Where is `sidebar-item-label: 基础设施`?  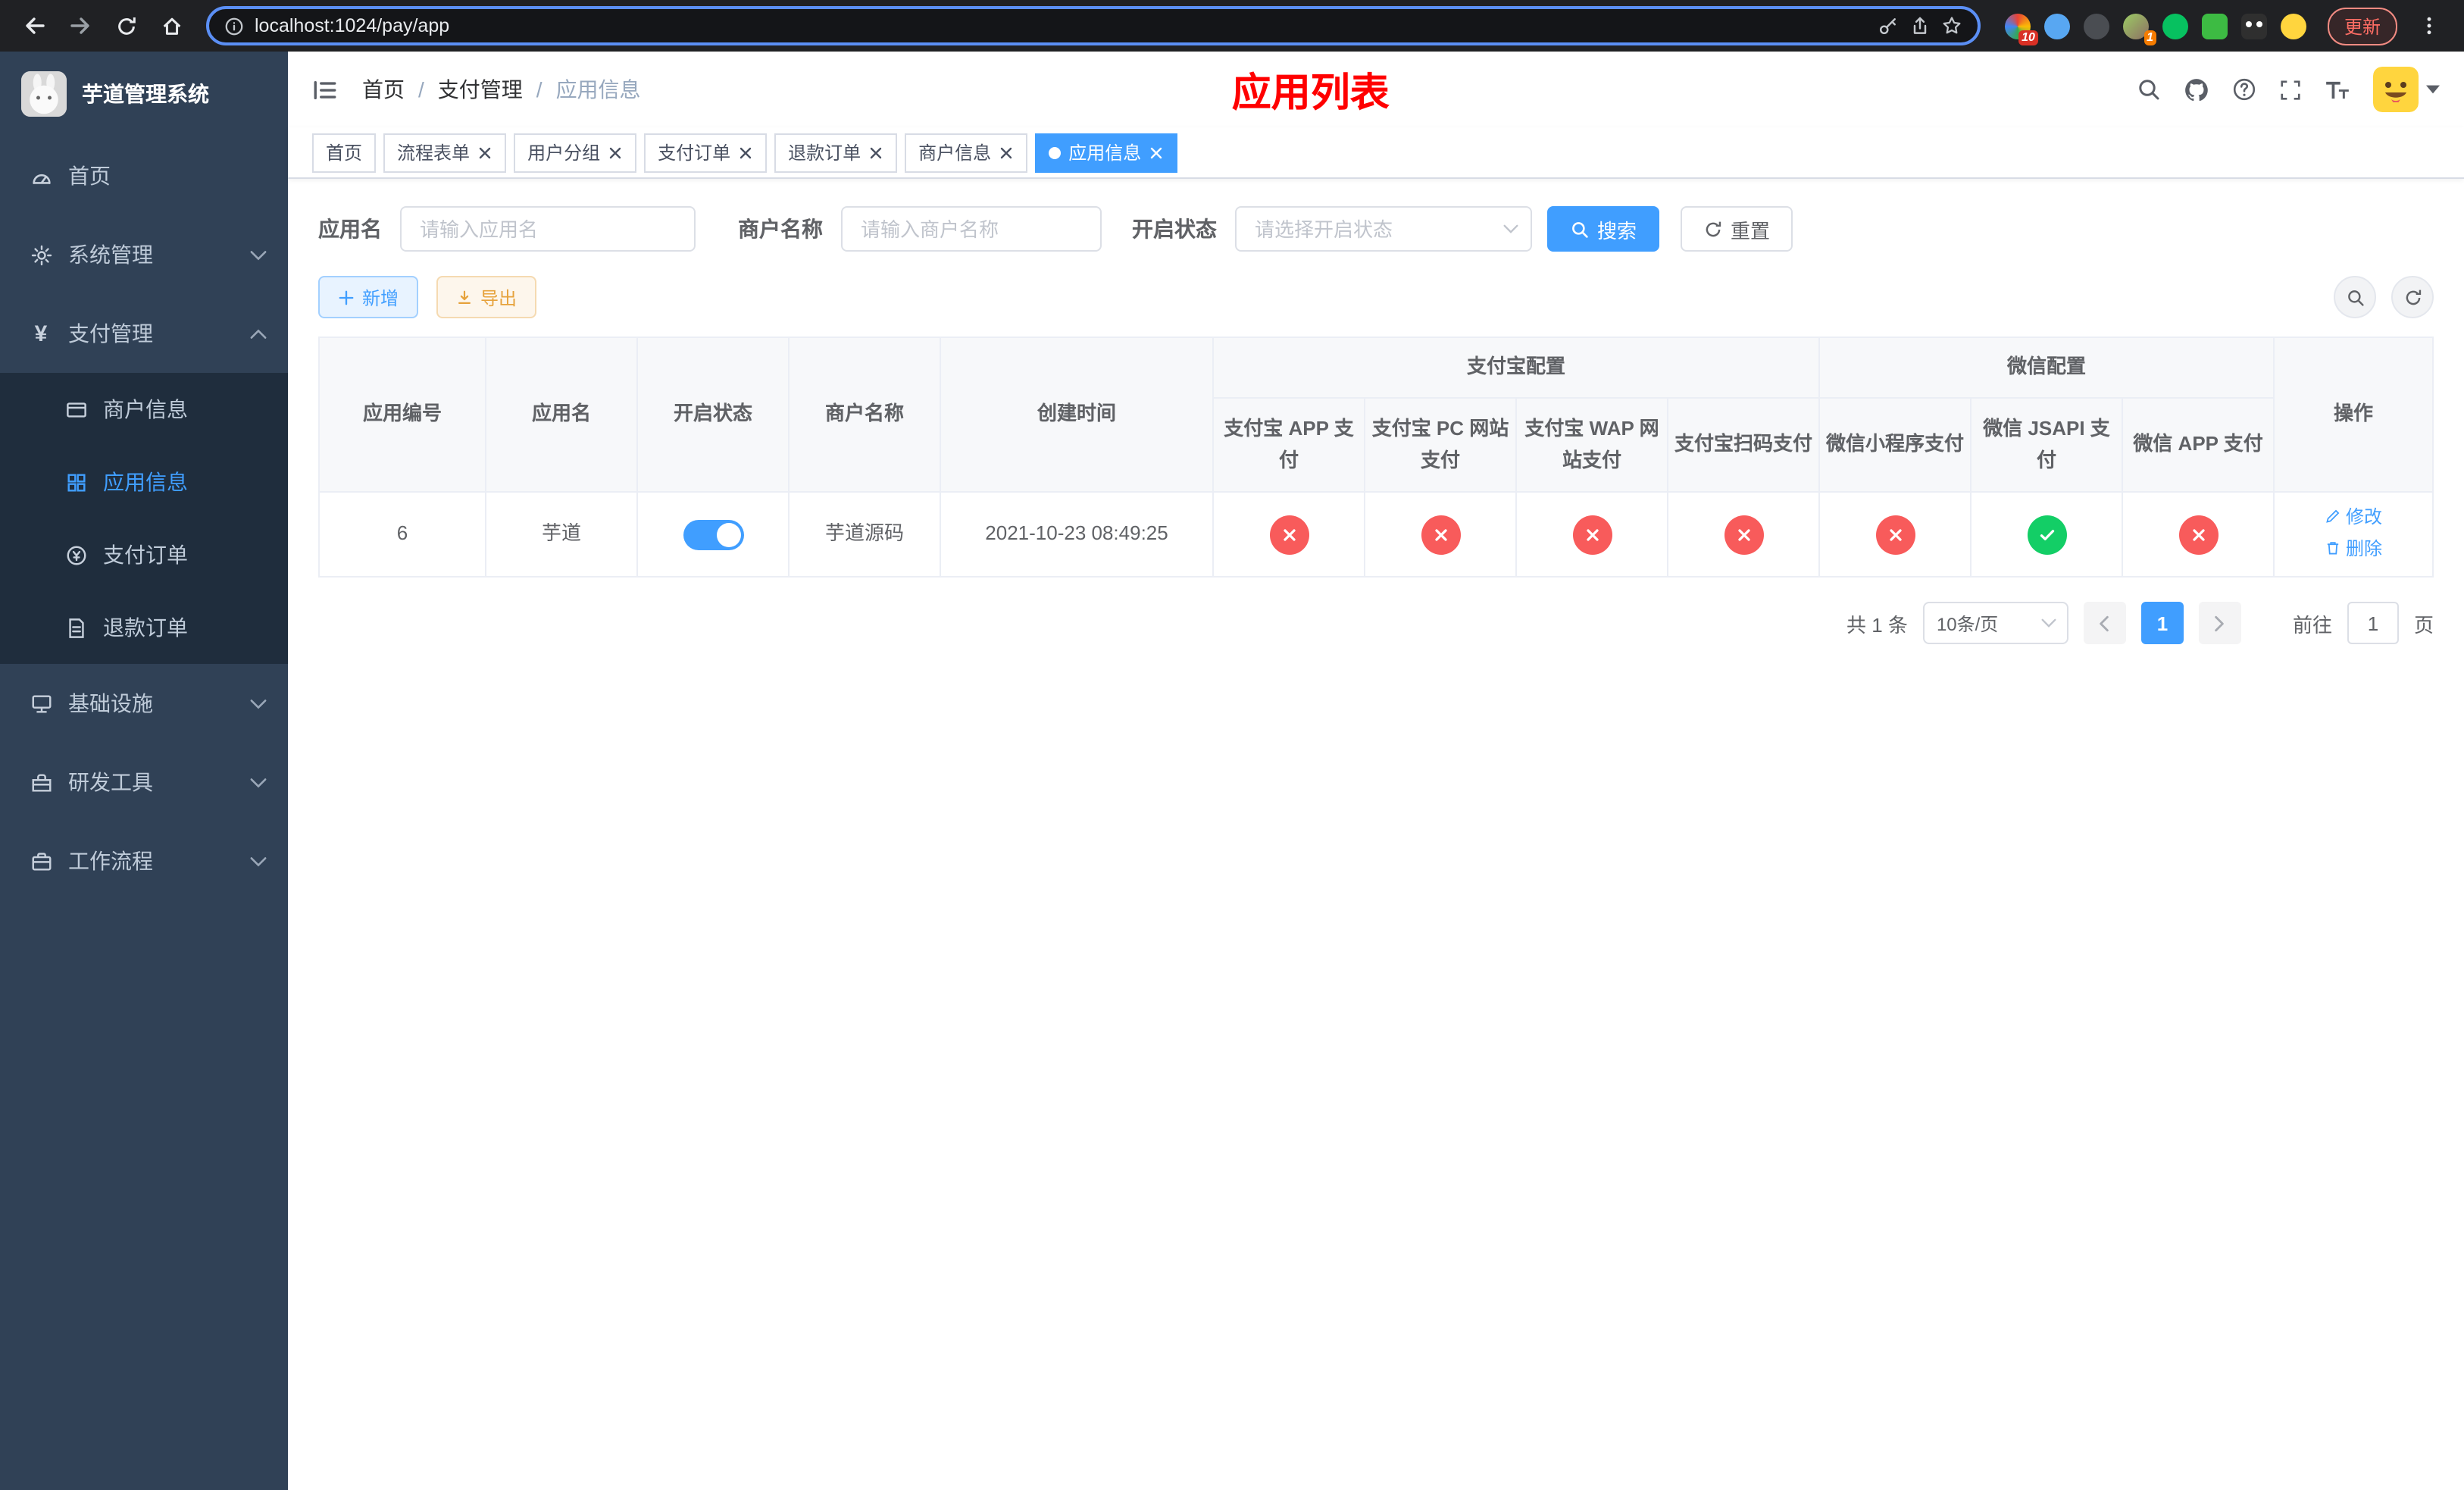
sidebar-item-label: 基础设施 is located at coordinates (110, 703).